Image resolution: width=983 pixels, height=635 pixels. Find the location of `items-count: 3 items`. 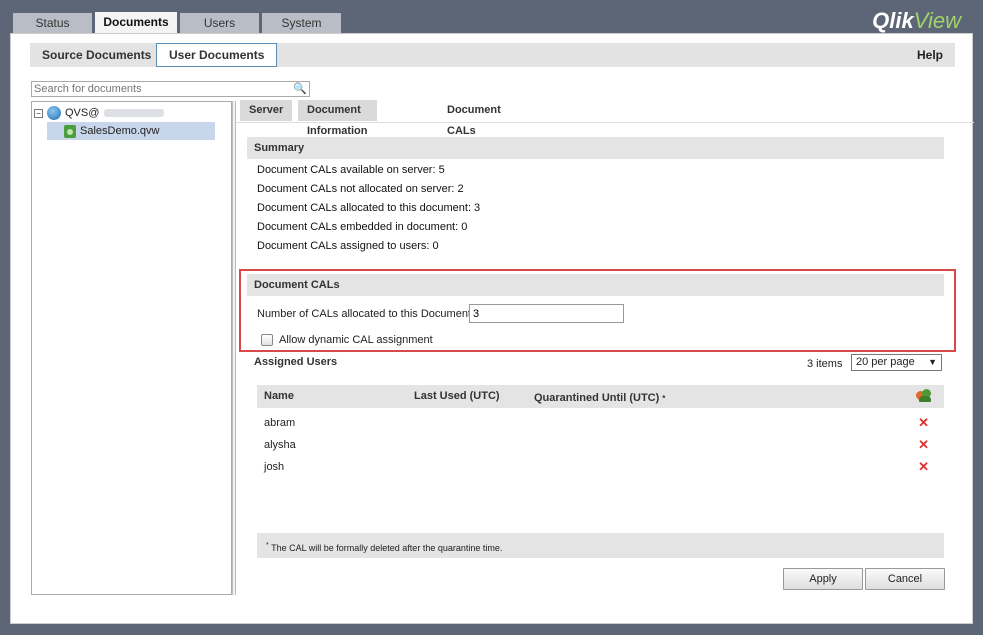

items-count: 3 items is located at coordinates (825, 364).